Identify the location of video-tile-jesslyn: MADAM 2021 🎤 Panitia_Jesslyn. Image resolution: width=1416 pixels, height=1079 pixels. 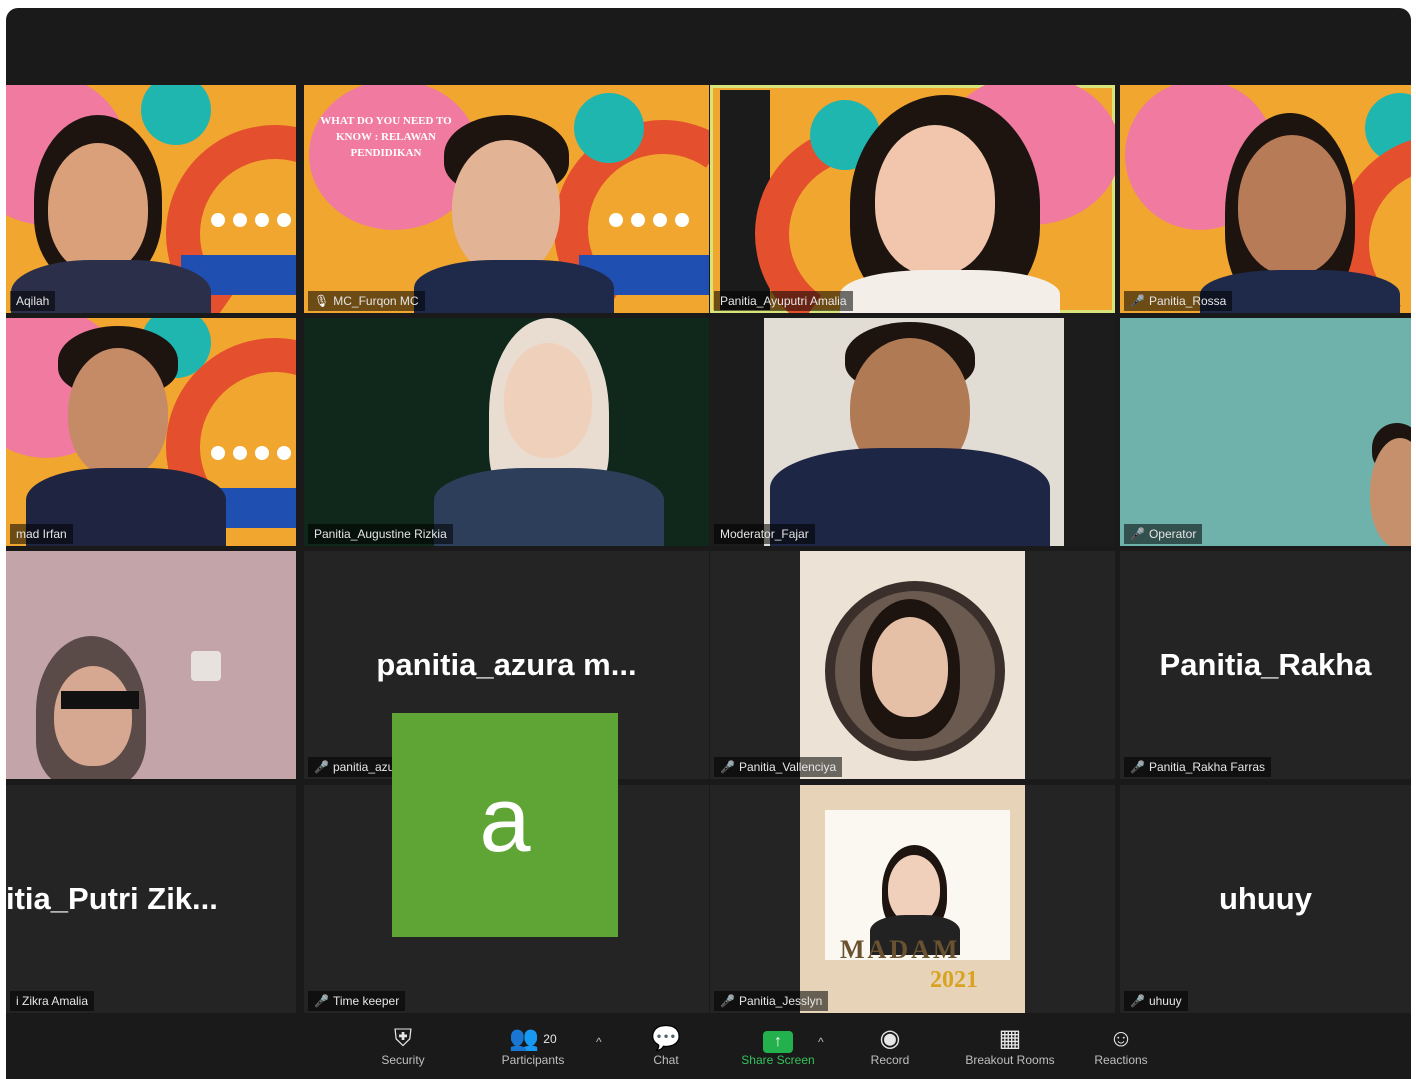
(912, 899).